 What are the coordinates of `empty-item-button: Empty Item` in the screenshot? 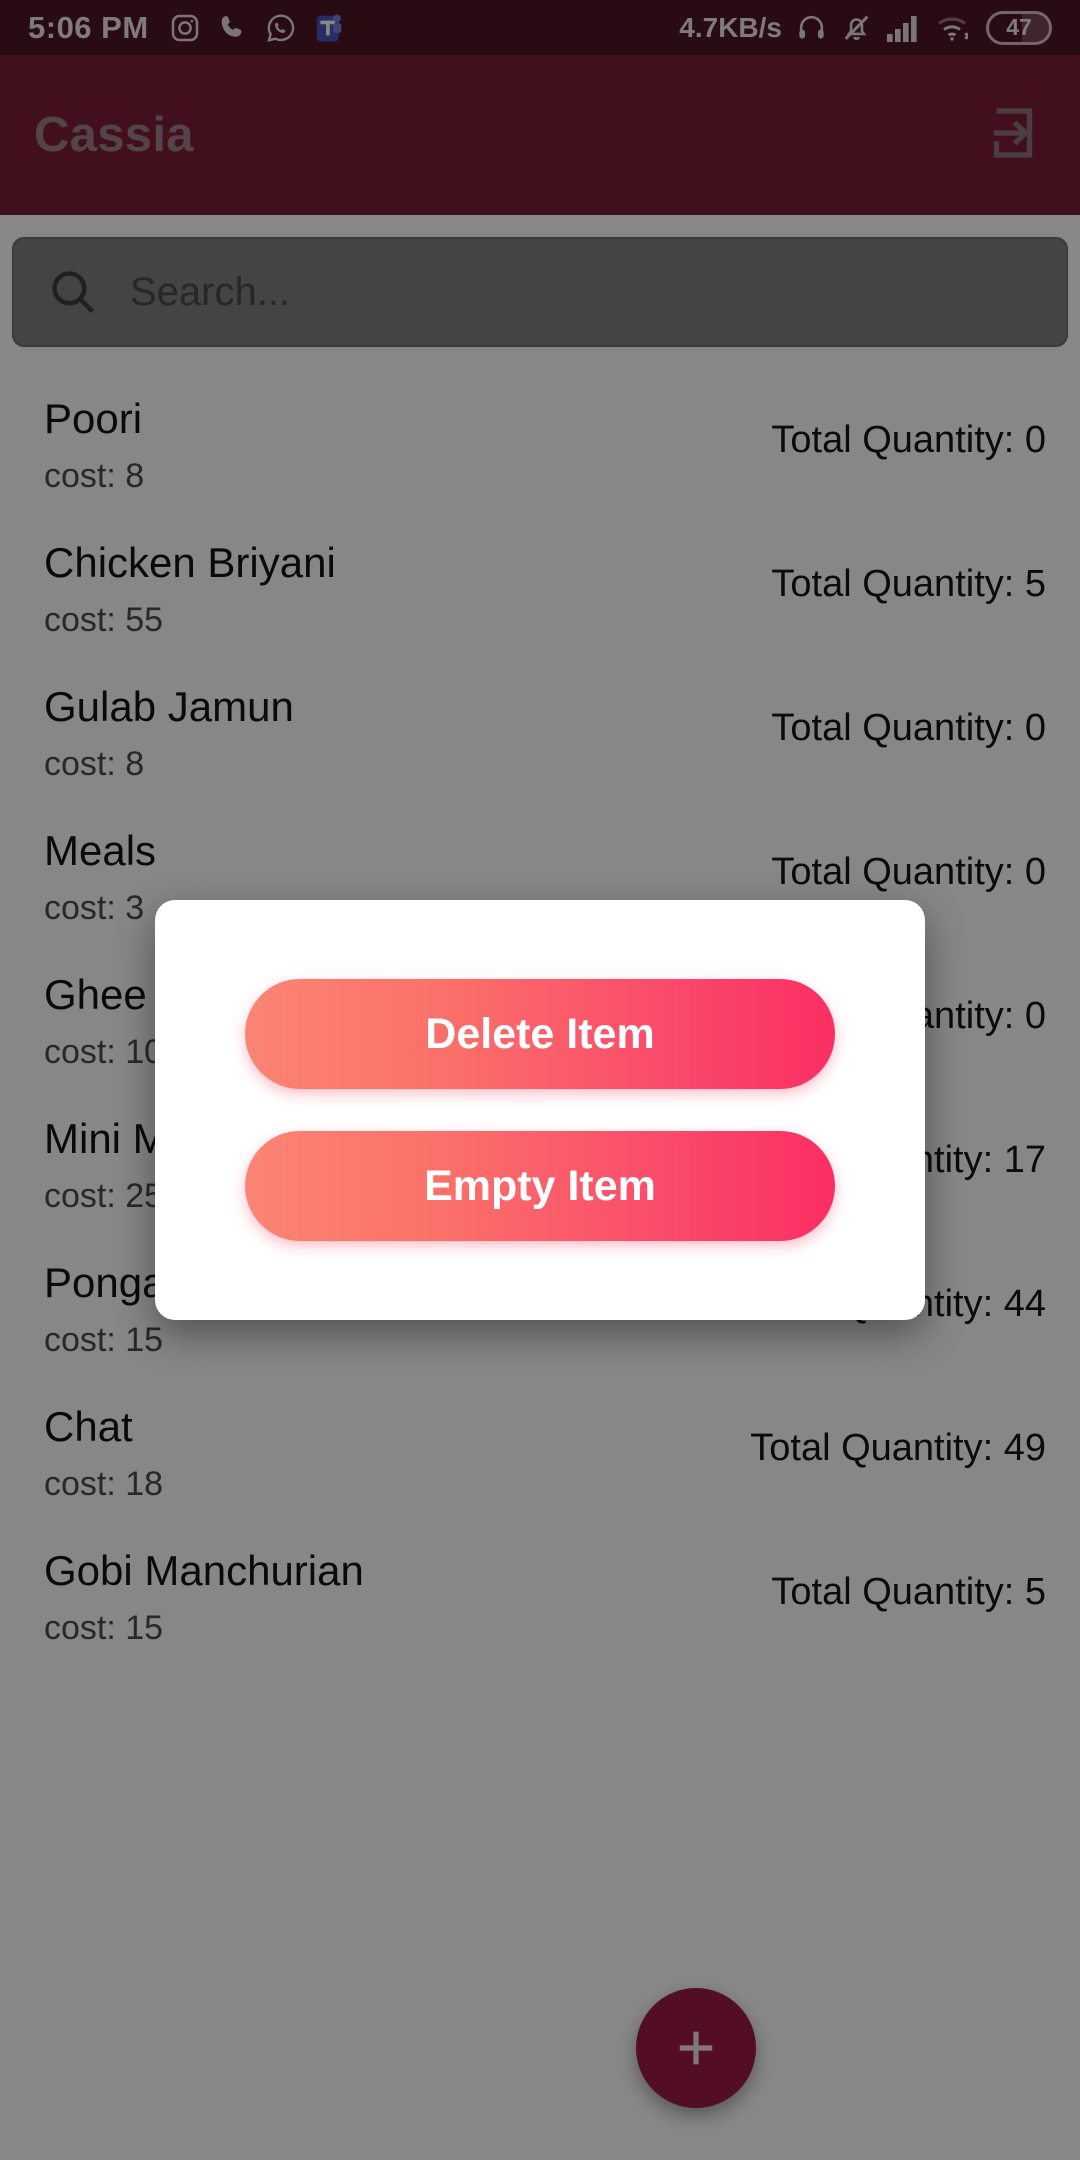 It's located at (540, 1186).